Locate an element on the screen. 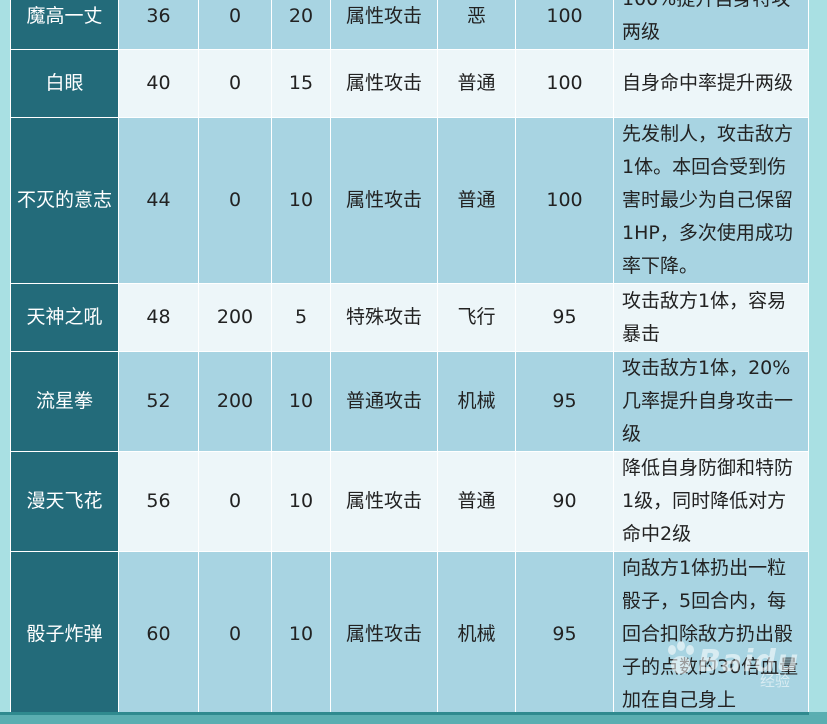 This screenshot has height=724, width=827. skill-pp: 5 is located at coordinates (301, 317).